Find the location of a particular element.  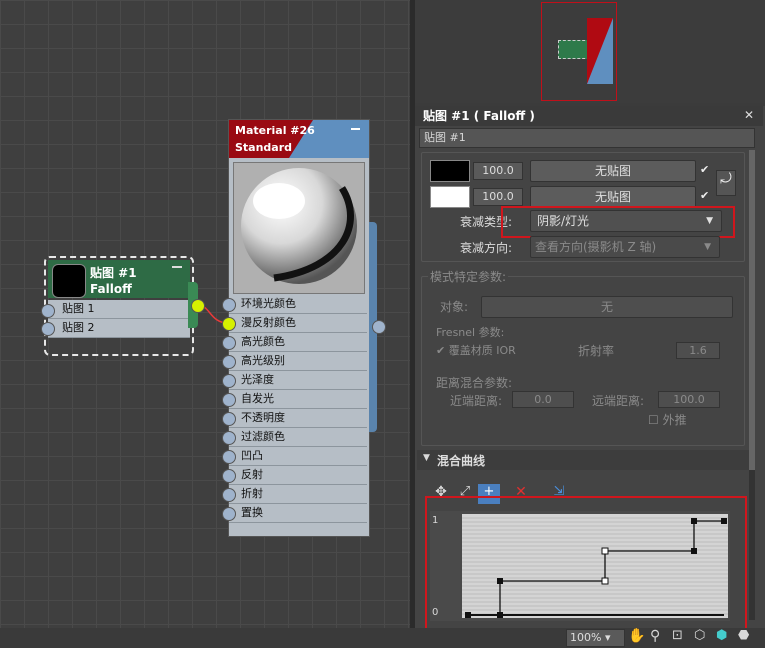

map-name-field: 贴图 #1 is located at coordinates (587, 138).